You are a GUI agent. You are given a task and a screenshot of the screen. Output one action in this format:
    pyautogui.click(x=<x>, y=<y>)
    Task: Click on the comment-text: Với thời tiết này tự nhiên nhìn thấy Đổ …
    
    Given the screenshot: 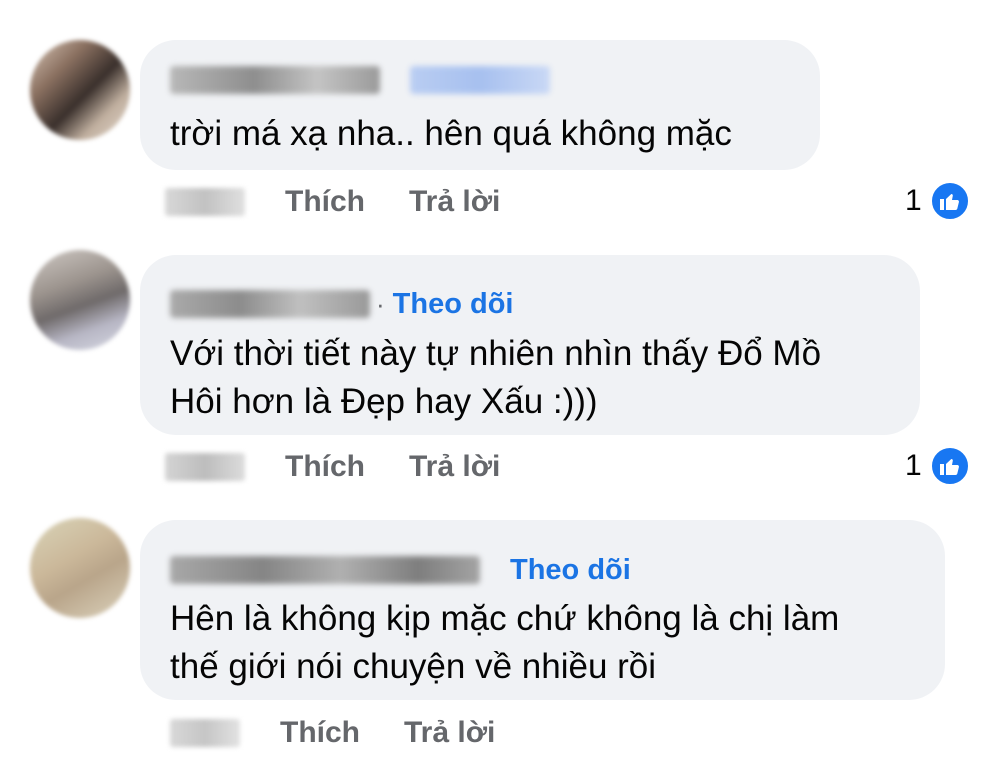 What is the action you would take?
    pyautogui.click(x=495, y=378)
    